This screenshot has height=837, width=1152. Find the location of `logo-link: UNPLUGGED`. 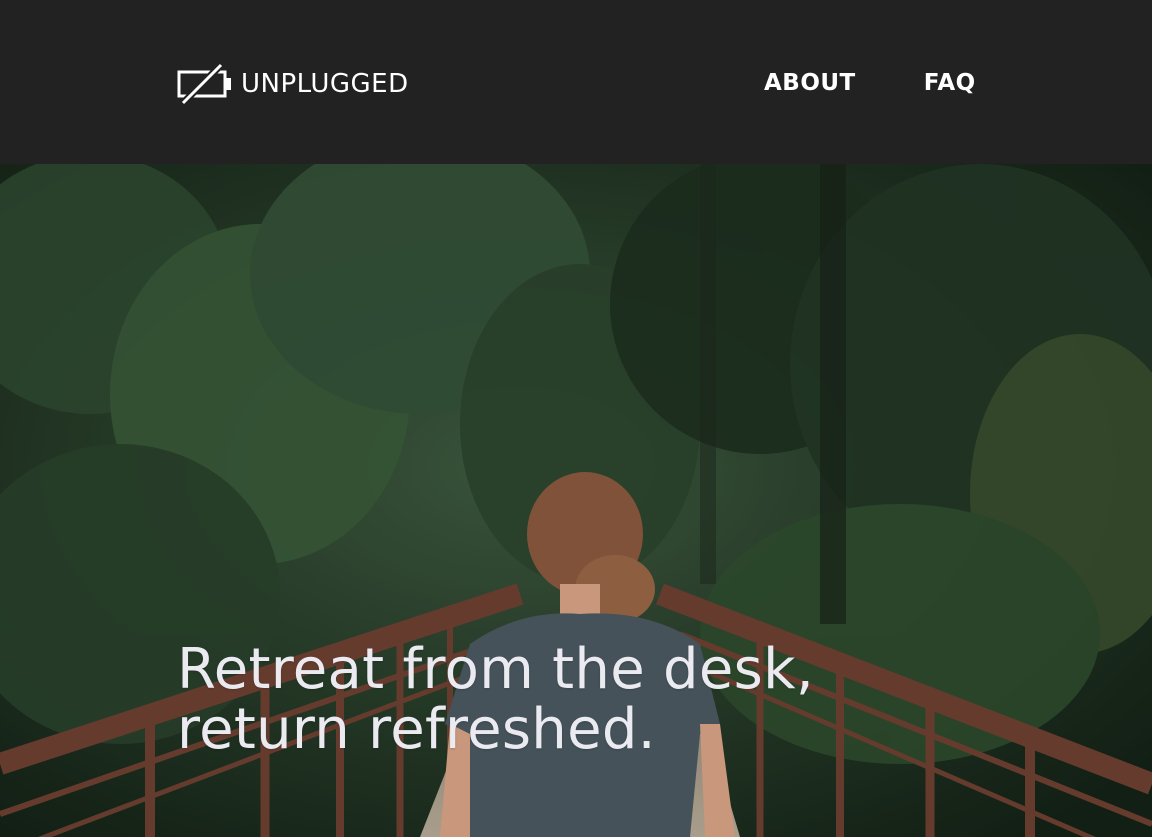

logo-link: UNPLUGGED is located at coordinates (293, 84).